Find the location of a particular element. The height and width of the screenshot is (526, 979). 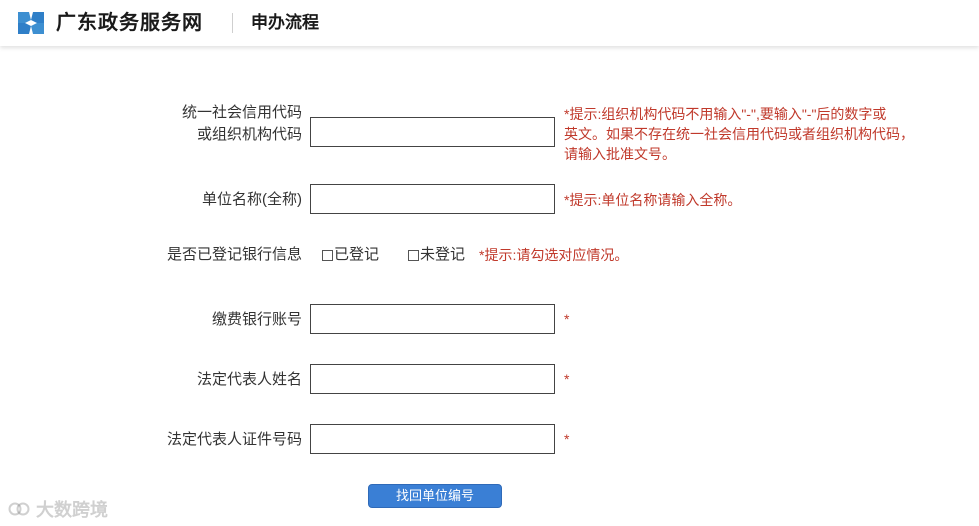

registered-checkbox-label: 已登记 is located at coordinates (357, 254).